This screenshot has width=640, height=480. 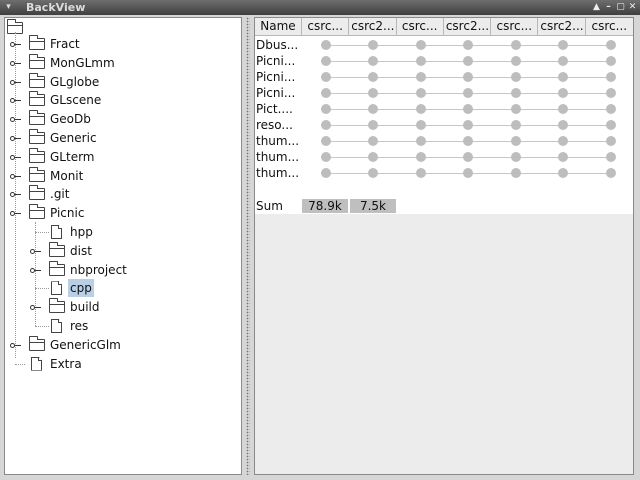 What do you see at coordinates (608, 7) in the screenshot?
I see `minimize-icon: –` at bounding box center [608, 7].